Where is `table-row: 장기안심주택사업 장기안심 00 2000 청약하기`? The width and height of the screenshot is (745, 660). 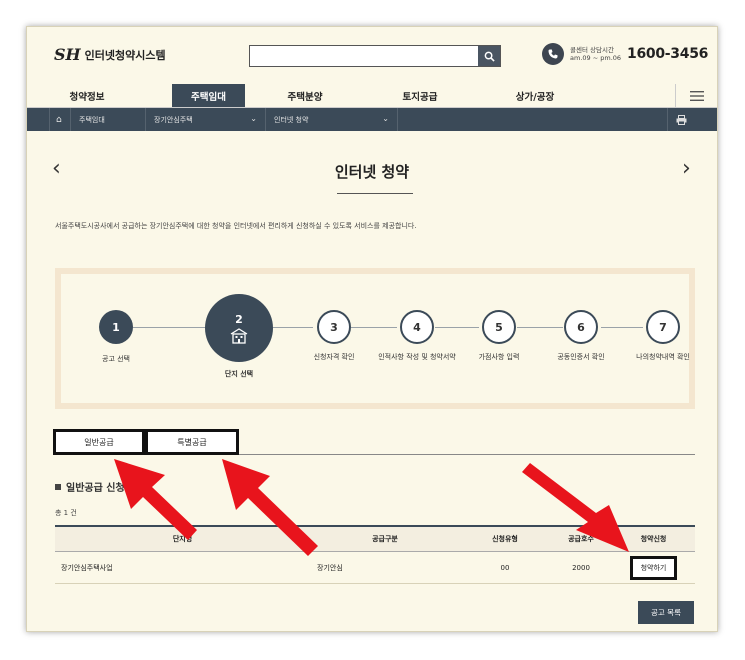
table-row: 장기안심주택사업 장기안심 00 2000 청약하기 is located at coordinates (375, 568).